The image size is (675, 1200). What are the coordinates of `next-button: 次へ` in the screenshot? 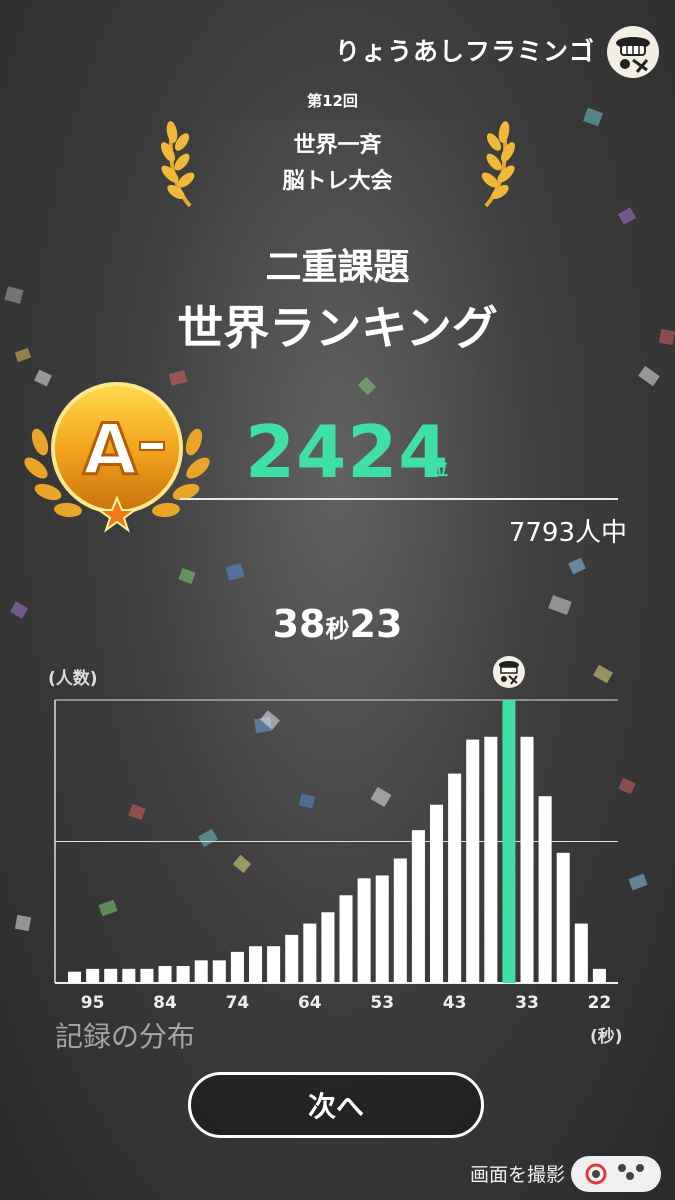 It's located at (336, 1105).